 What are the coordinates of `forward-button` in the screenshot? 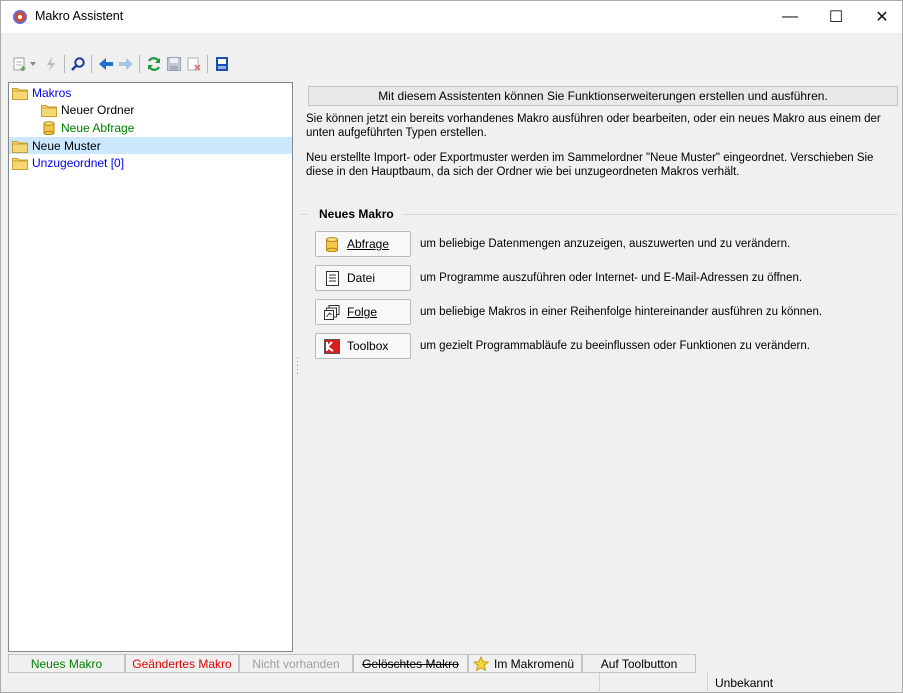 It's located at (126, 64).